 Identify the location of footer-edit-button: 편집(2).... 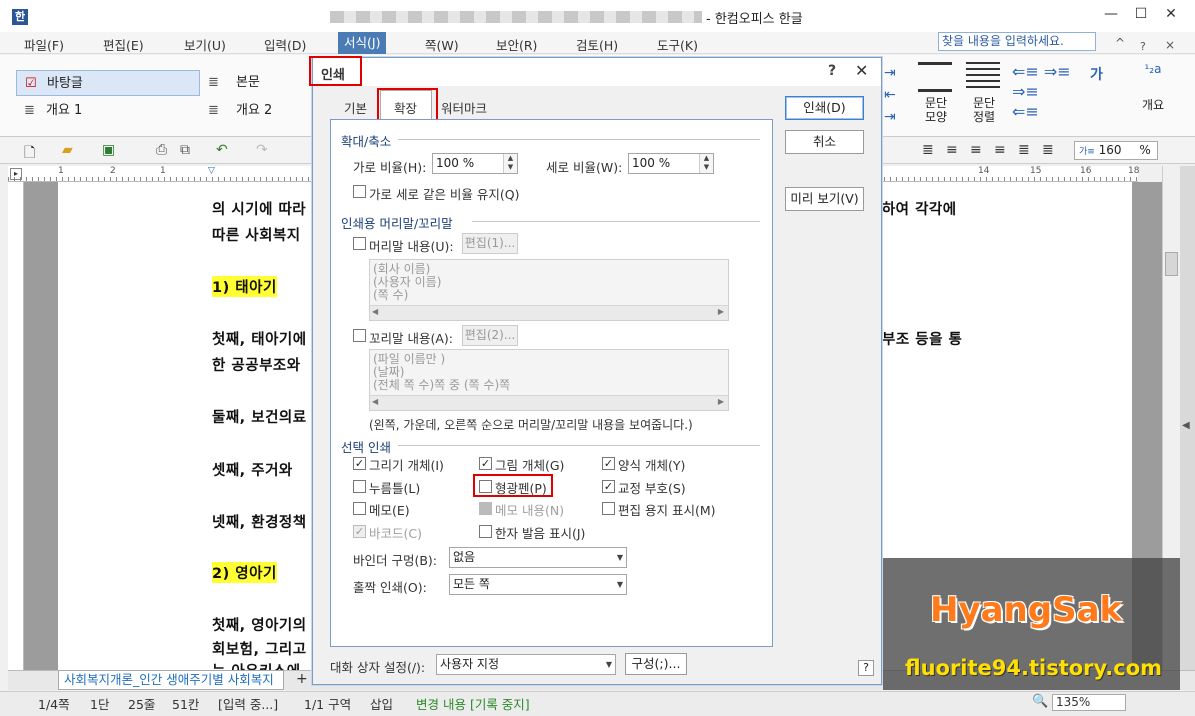
(490, 335).